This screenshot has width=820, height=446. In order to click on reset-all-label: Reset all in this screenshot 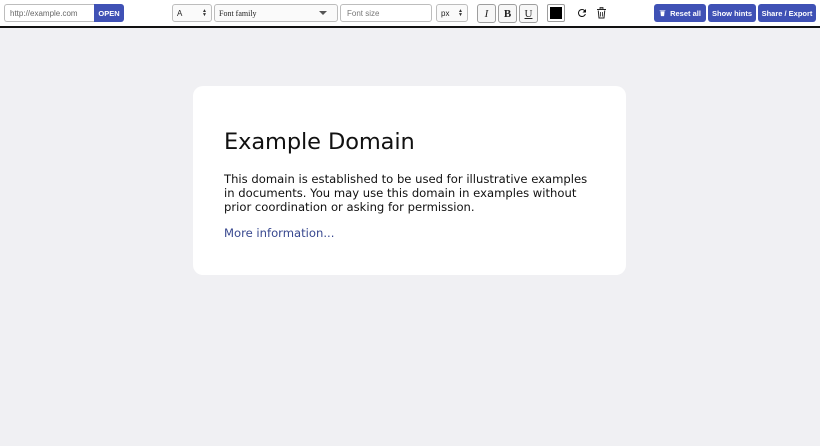, I will do `click(685, 13)`.